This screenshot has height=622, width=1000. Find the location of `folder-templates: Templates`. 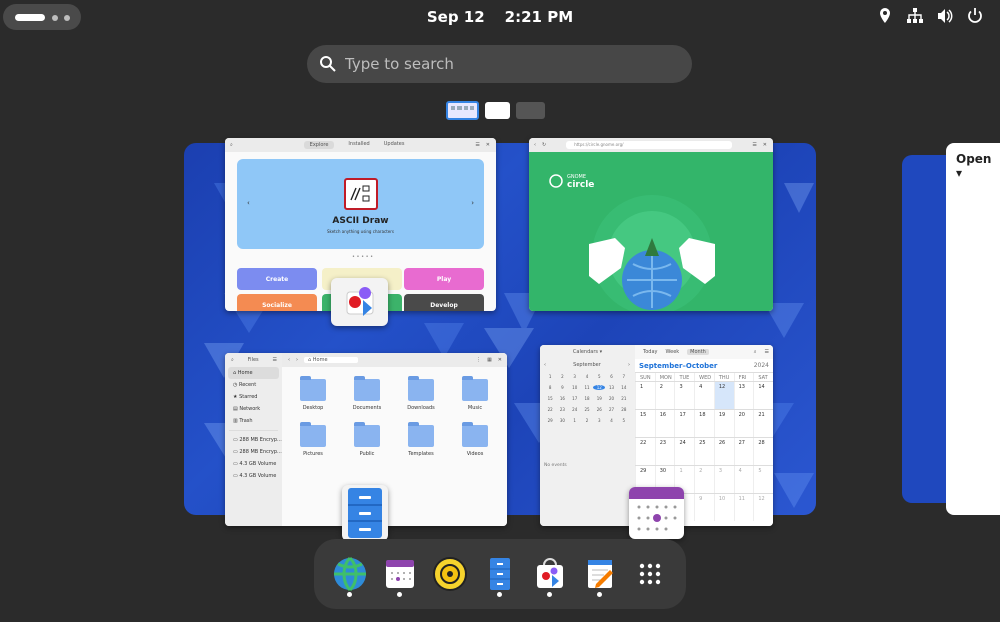

folder-templates: Templates is located at coordinates (421, 439).